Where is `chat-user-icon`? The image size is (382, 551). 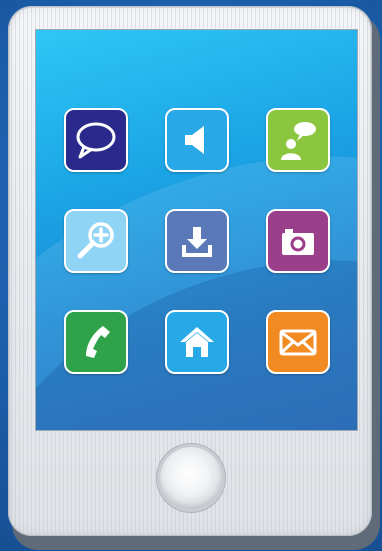
chat-user-icon is located at coordinates (298, 141).